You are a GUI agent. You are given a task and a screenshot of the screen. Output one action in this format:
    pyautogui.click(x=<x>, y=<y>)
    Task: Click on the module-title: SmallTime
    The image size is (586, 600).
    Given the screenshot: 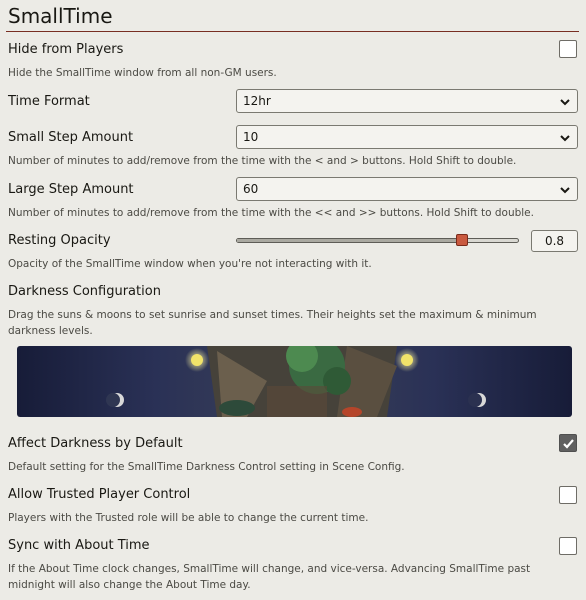 What is the action you would take?
    pyautogui.click(x=60, y=16)
    